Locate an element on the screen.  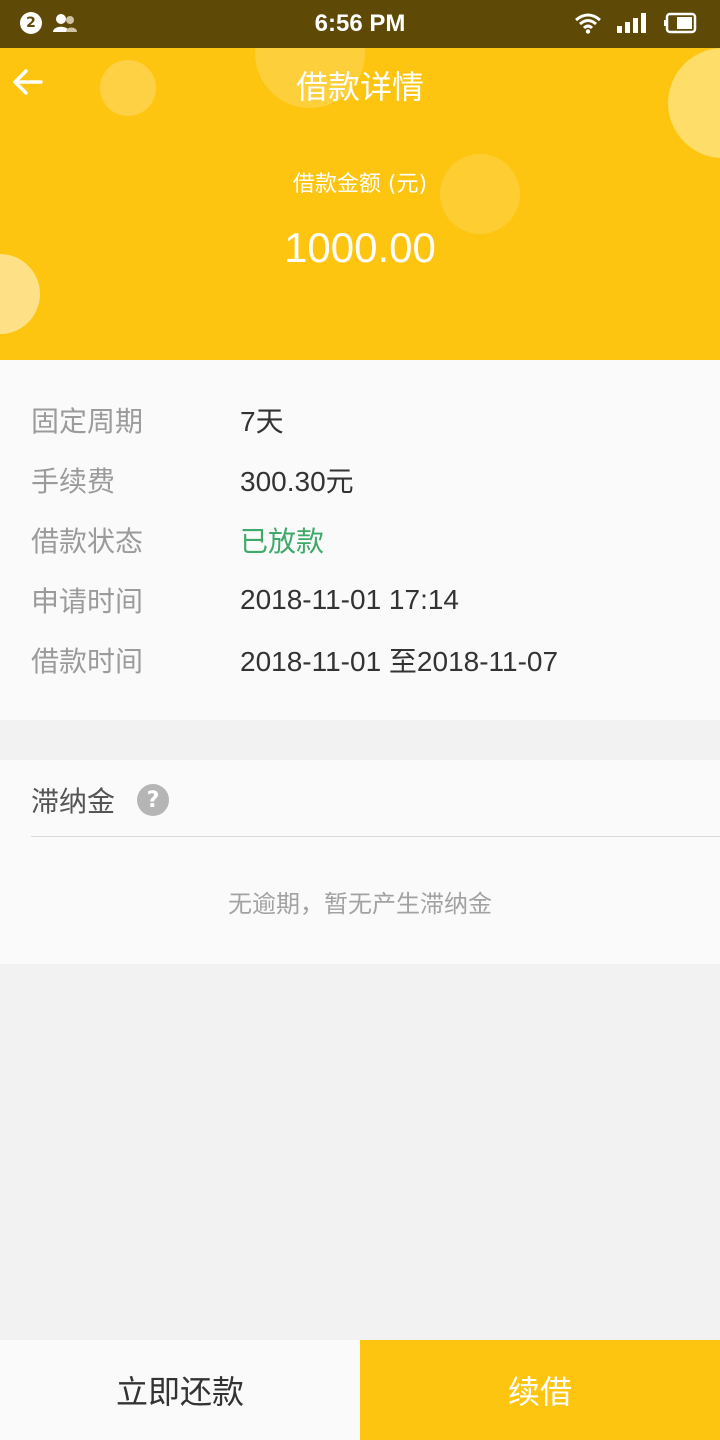
detail-value: 300.30元 is located at coordinates (297, 481).